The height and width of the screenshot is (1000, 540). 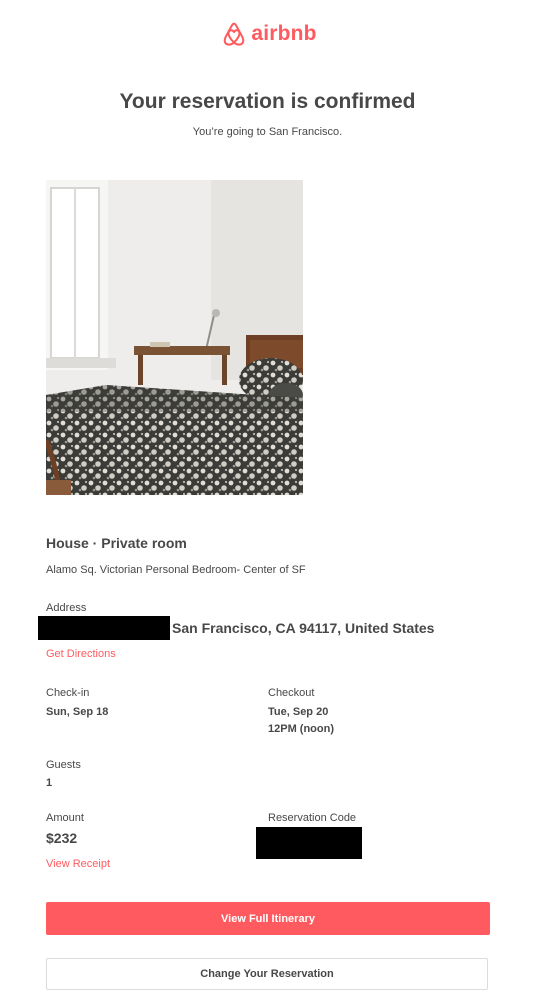 I want to click on brand-header: airbnb, so click(x=270, y=34).